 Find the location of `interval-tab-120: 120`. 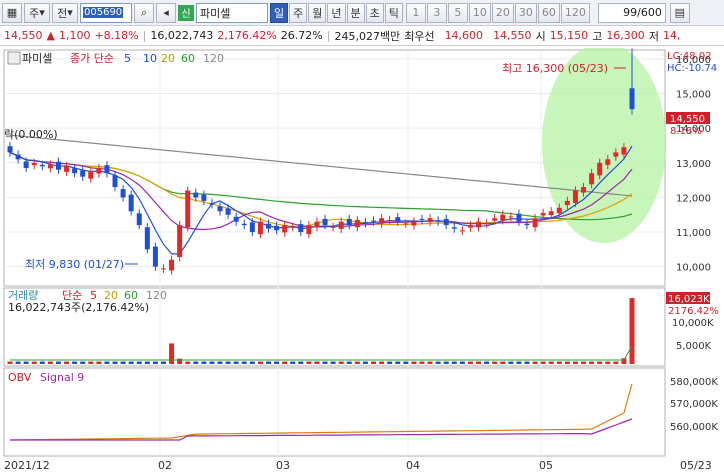

interval-tab-120: 120 is located at coordinates (575, 12).